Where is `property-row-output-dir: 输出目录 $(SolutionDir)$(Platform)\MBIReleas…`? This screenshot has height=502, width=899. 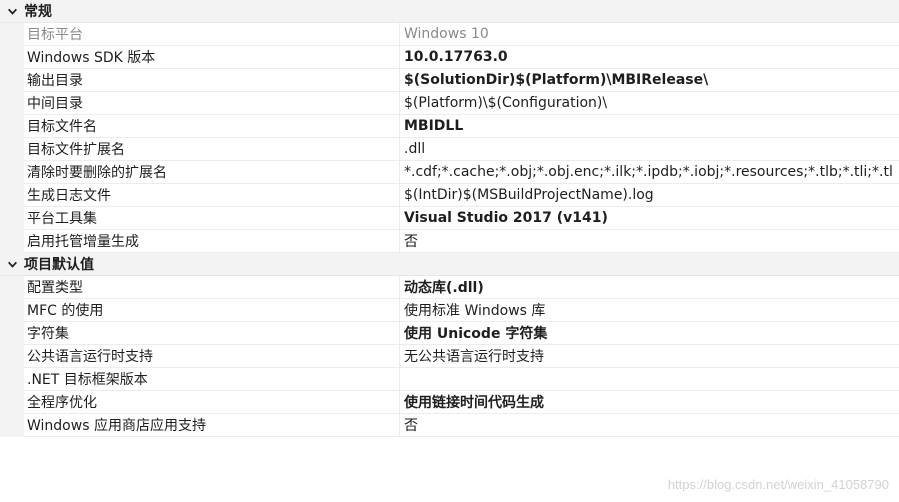 property-row-output-dir: 输出目录 $(SolutionDir)$(Platform)\MBIReleas… is located at coordinates (449, 80).